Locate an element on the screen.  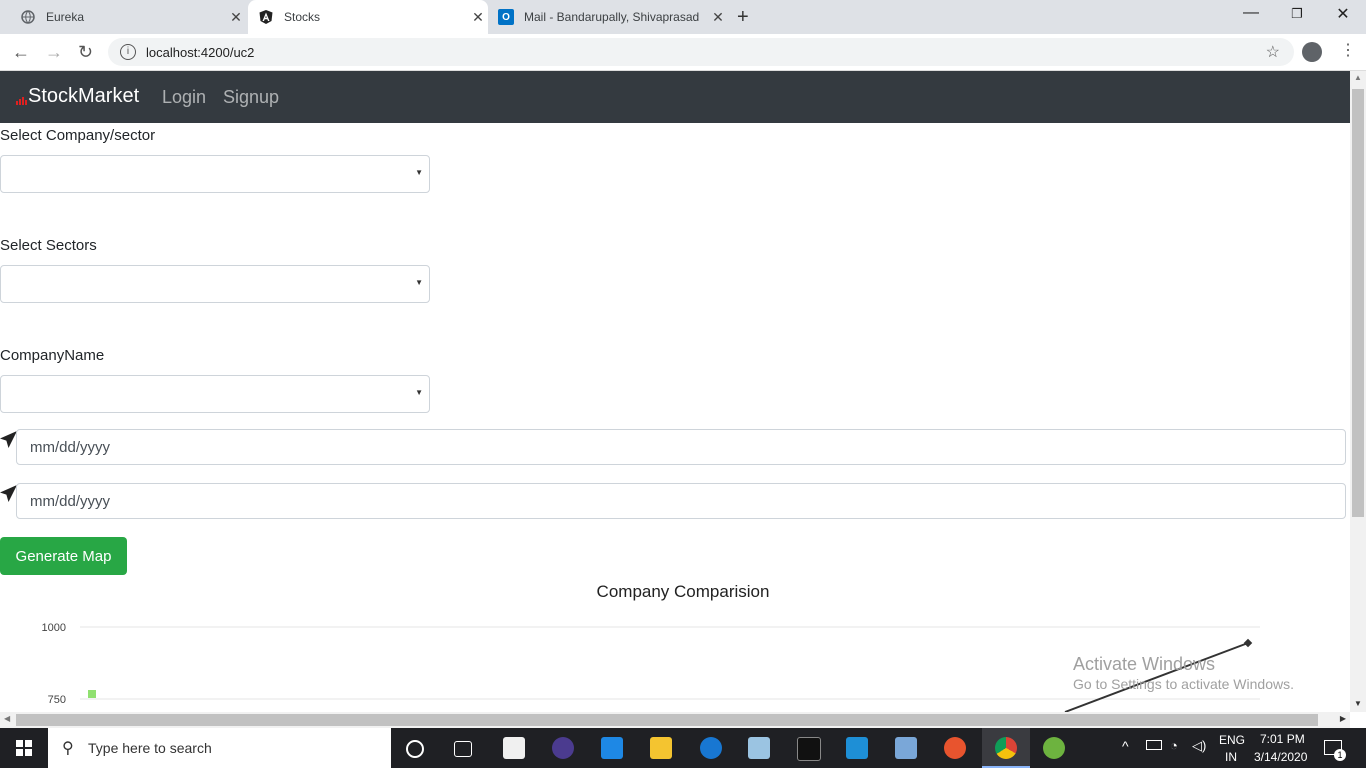
restore-icon: ❐ is located at coordinates (1297, 14).